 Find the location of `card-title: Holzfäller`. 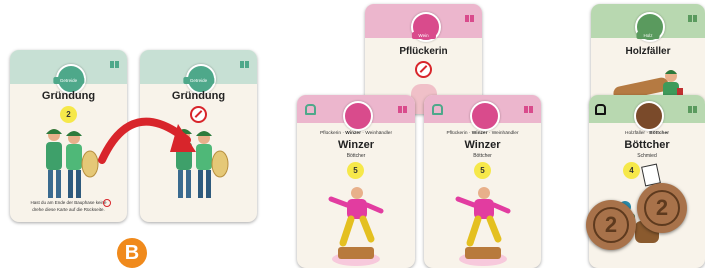

card-title: Holzfäller is located at coordinates (648, 51).